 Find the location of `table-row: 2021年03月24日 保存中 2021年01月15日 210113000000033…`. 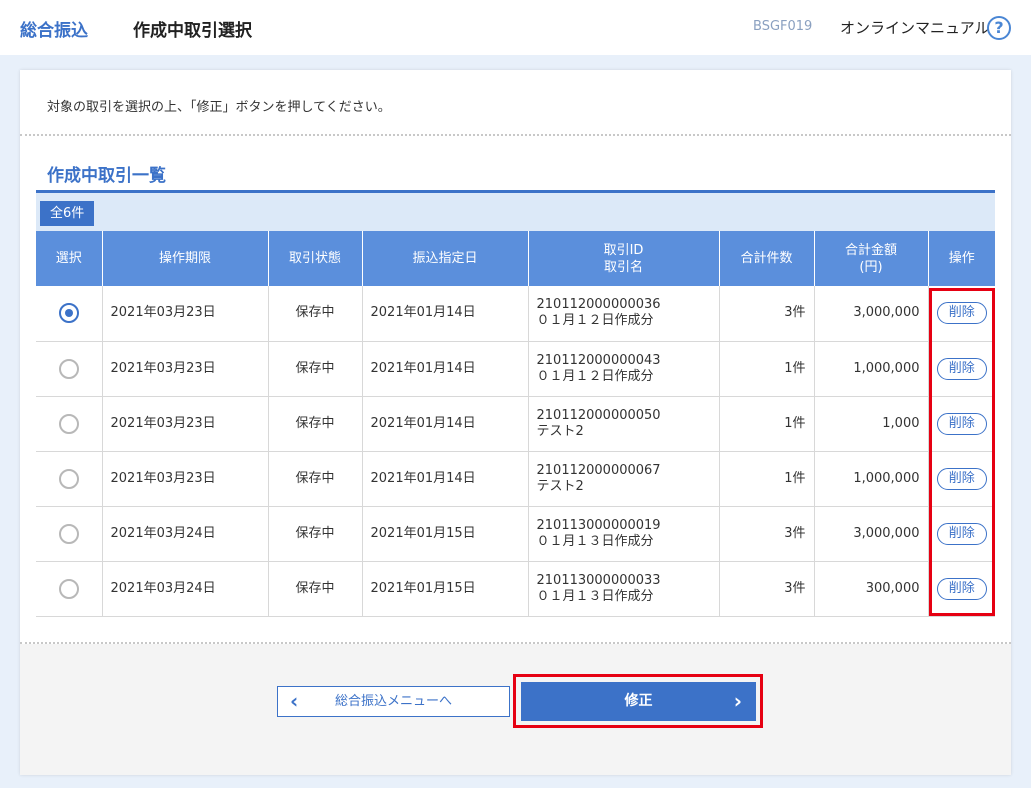

table-row: 2021年03月24日 保存中 2021年01月15日 210113000000033… is located at coordinates (515, 589).